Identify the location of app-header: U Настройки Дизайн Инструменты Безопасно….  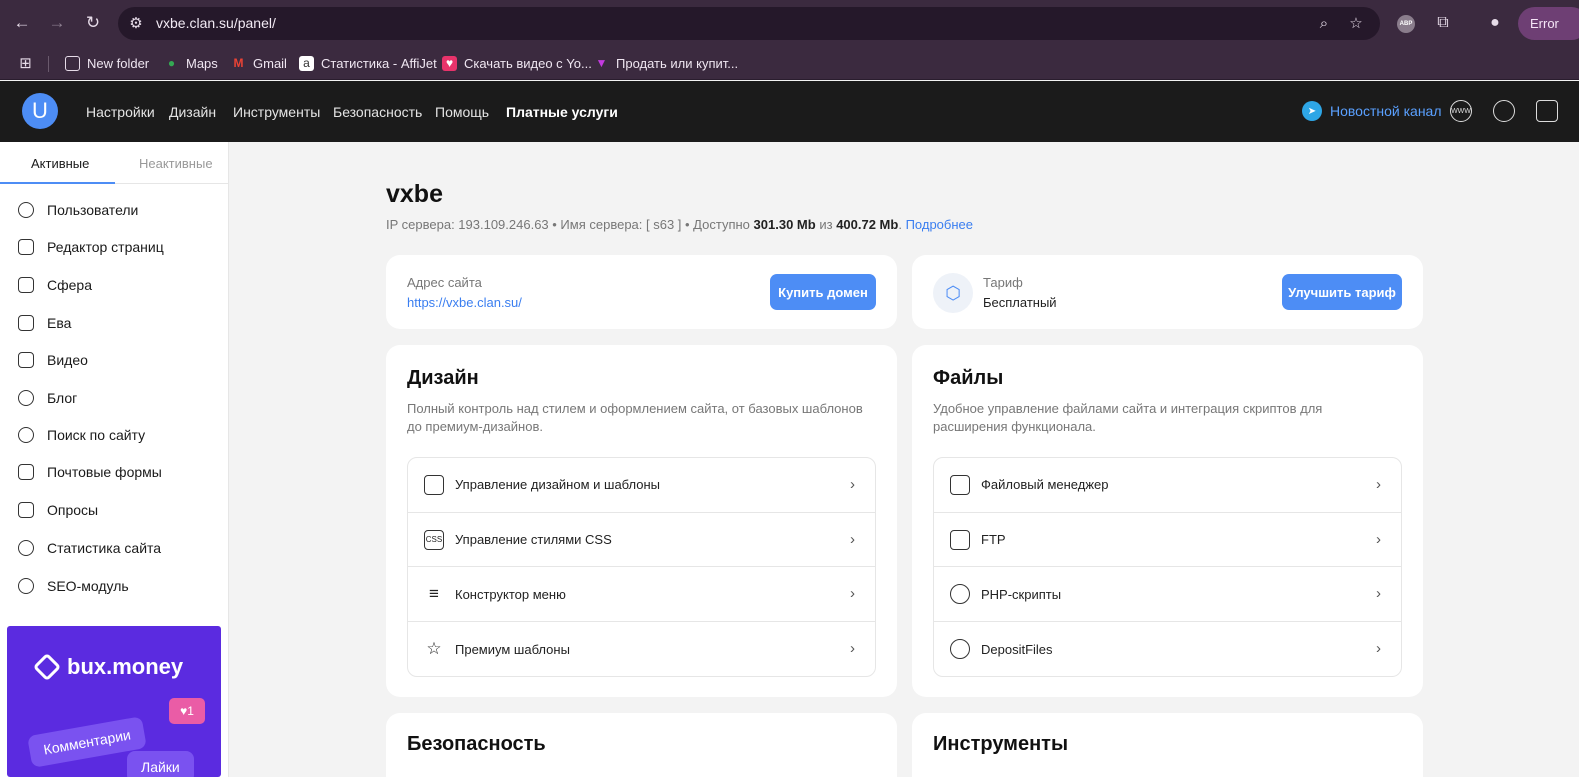
(789, 111).